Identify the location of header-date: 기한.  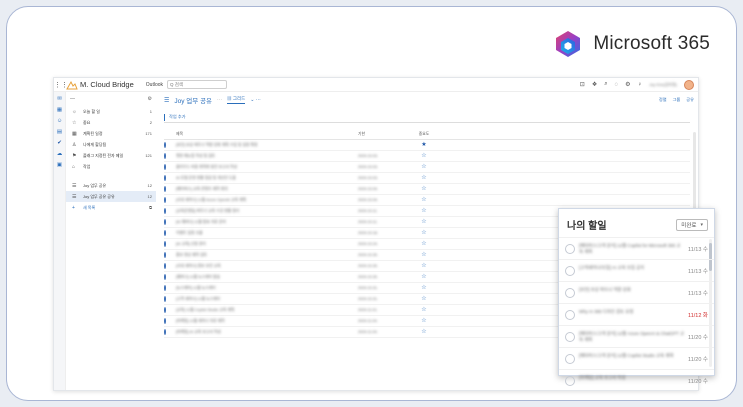
(386, 134).